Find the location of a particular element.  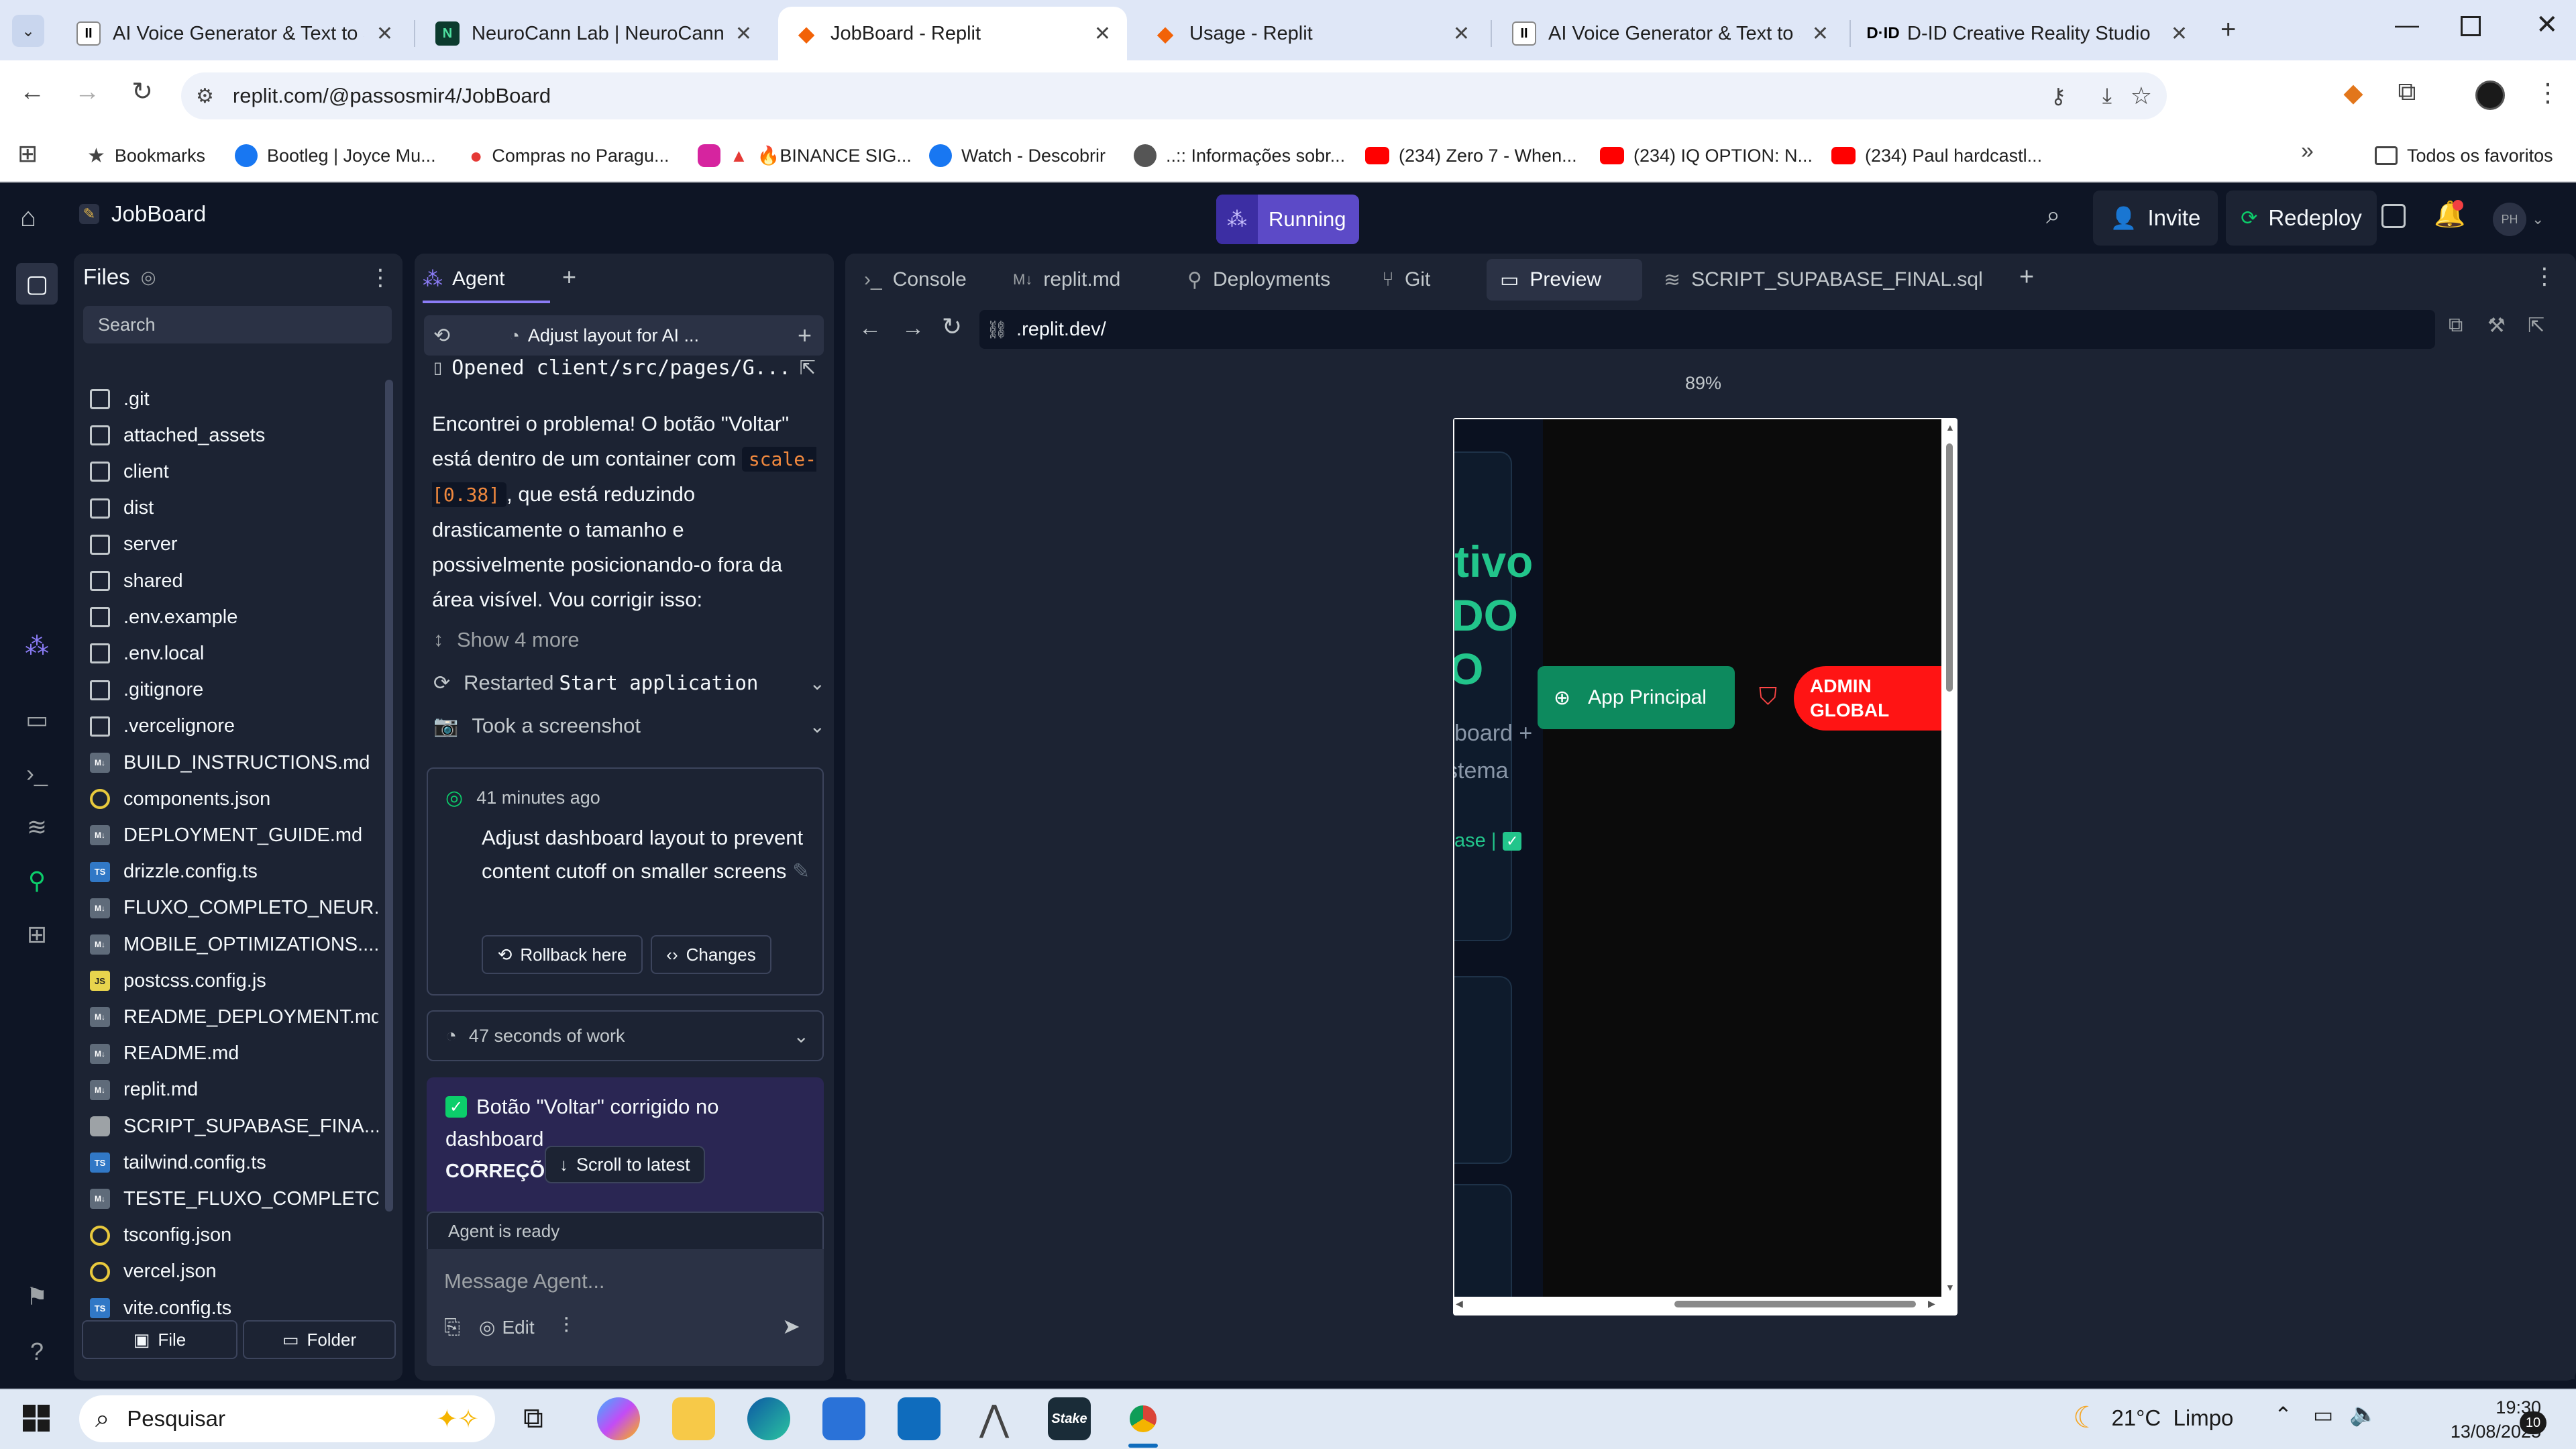

open-new-window-icon: ⇱ is located at coordinates (2536, 325).